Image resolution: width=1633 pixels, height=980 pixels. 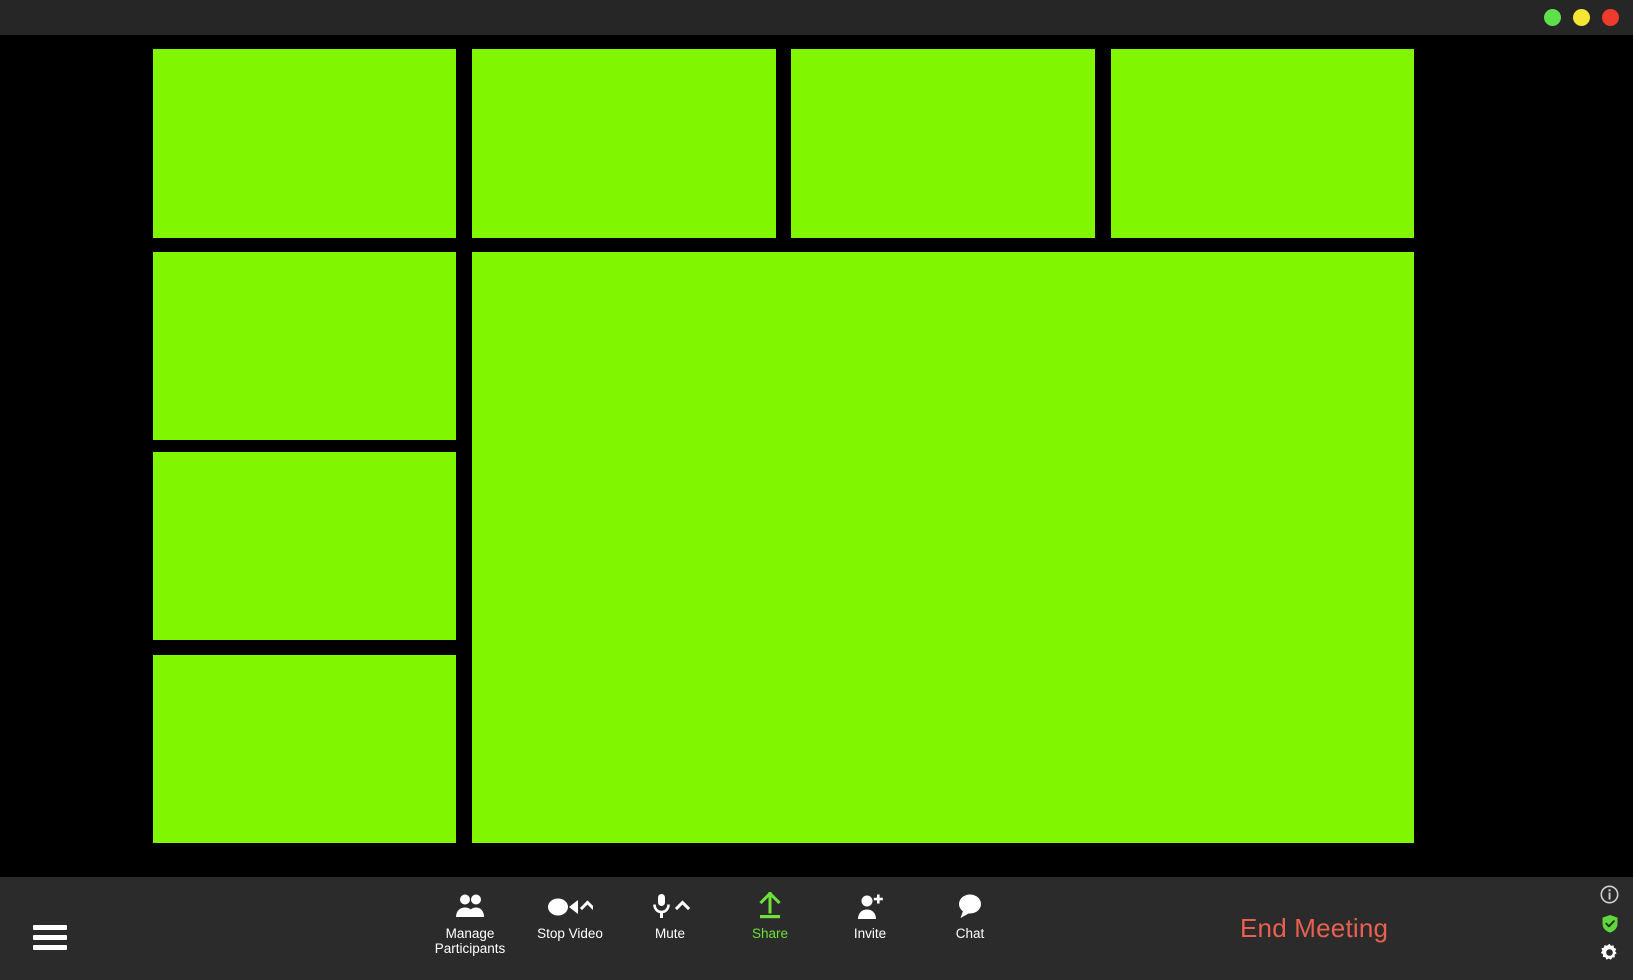 What do you see at coordinates (1314, 928) in the screenshot?
I see `end-meeting-button: End Meeting` at bounding box center [1314, 928].